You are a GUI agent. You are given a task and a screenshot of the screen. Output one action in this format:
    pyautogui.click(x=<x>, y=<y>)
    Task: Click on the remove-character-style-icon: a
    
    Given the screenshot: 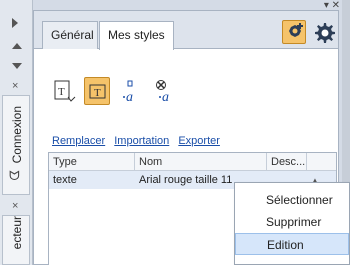 What is the action you would take?
    pyautogui.click(x=165, y=91)
    